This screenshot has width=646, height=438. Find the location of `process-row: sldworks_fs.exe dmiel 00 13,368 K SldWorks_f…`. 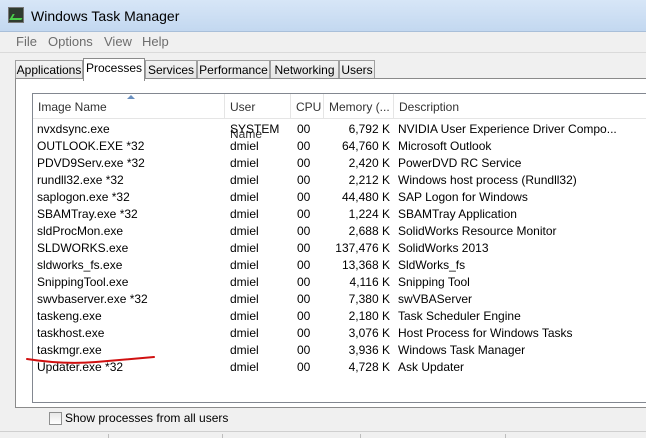

process-row: sldworks_fs.exe dmiel 00 13,368 K SldWorks_f… is located at coordinates (339, 265).